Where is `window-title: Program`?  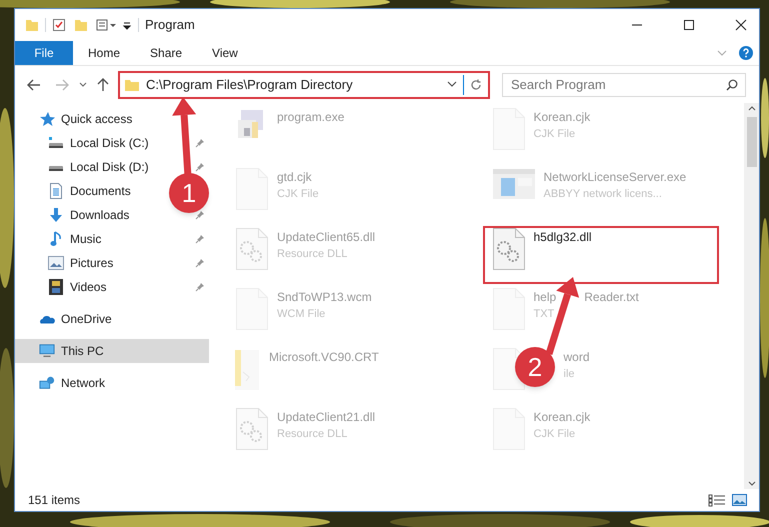
window-title: Program is located at coordinates (170, 25).